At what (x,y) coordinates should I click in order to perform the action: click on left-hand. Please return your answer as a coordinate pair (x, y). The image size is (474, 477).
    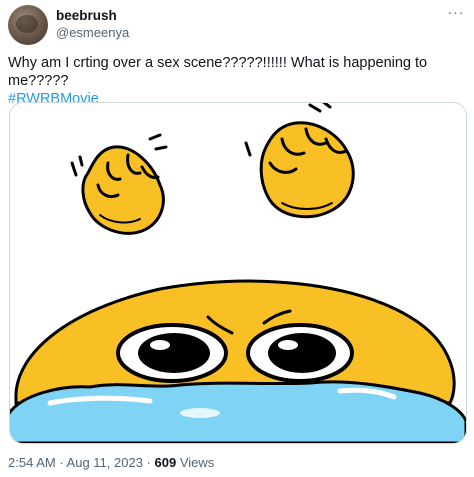
    Looking at the image, I should click on (123, 190).